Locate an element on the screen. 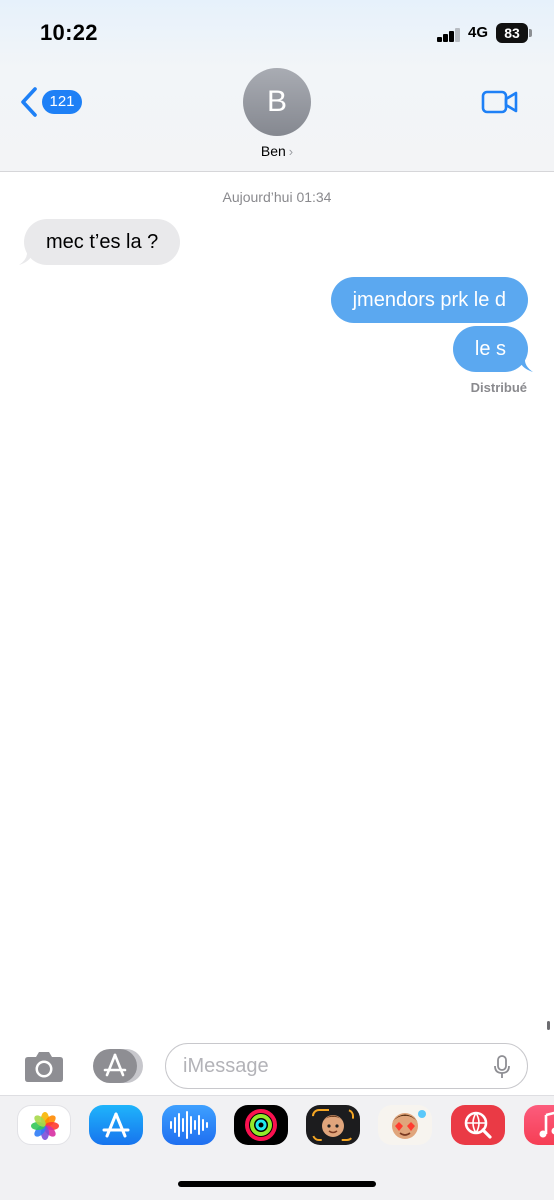 The width and height of the screenshot is (554, 1200). network-type: 4G is located at coordinates (478, 32).